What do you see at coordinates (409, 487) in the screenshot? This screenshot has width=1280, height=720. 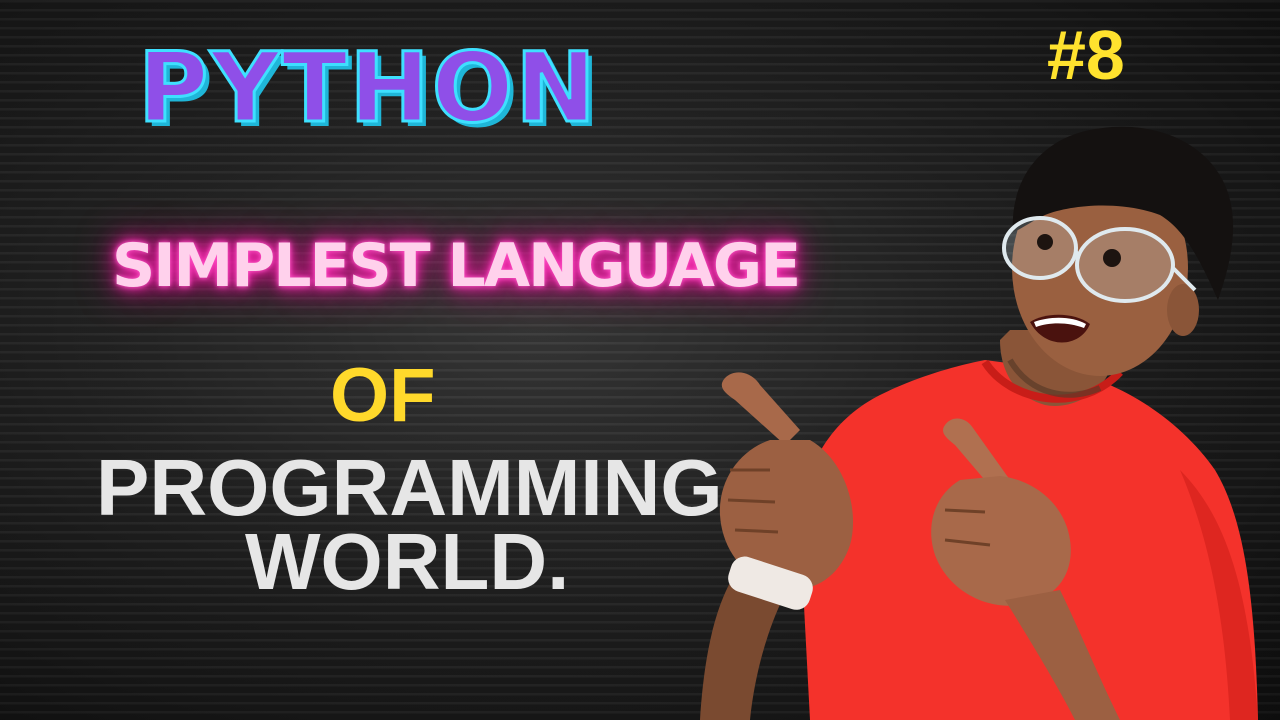 I see `tagline-programming: PROGRAMMING` at bounding box center [409, 487].